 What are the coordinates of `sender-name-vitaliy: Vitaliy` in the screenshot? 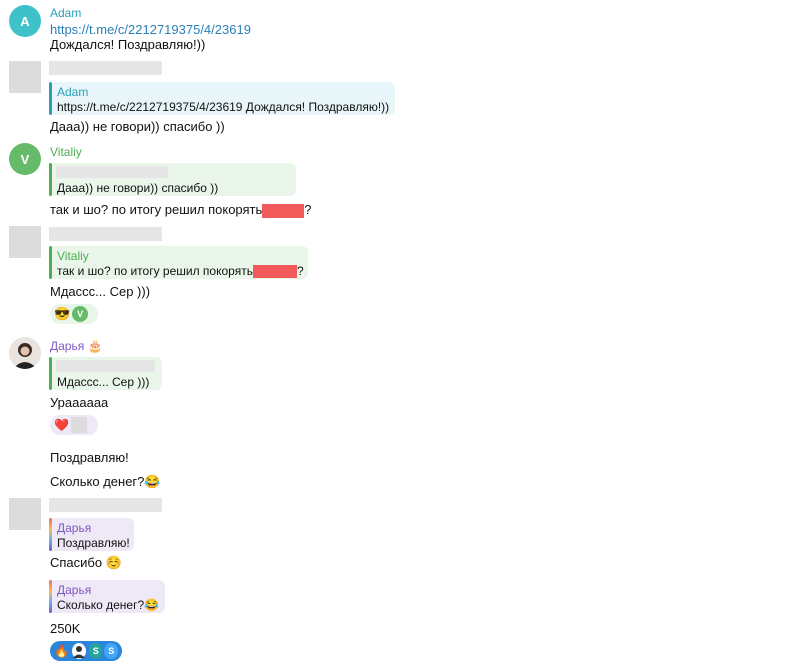 It's located at (66, 152).